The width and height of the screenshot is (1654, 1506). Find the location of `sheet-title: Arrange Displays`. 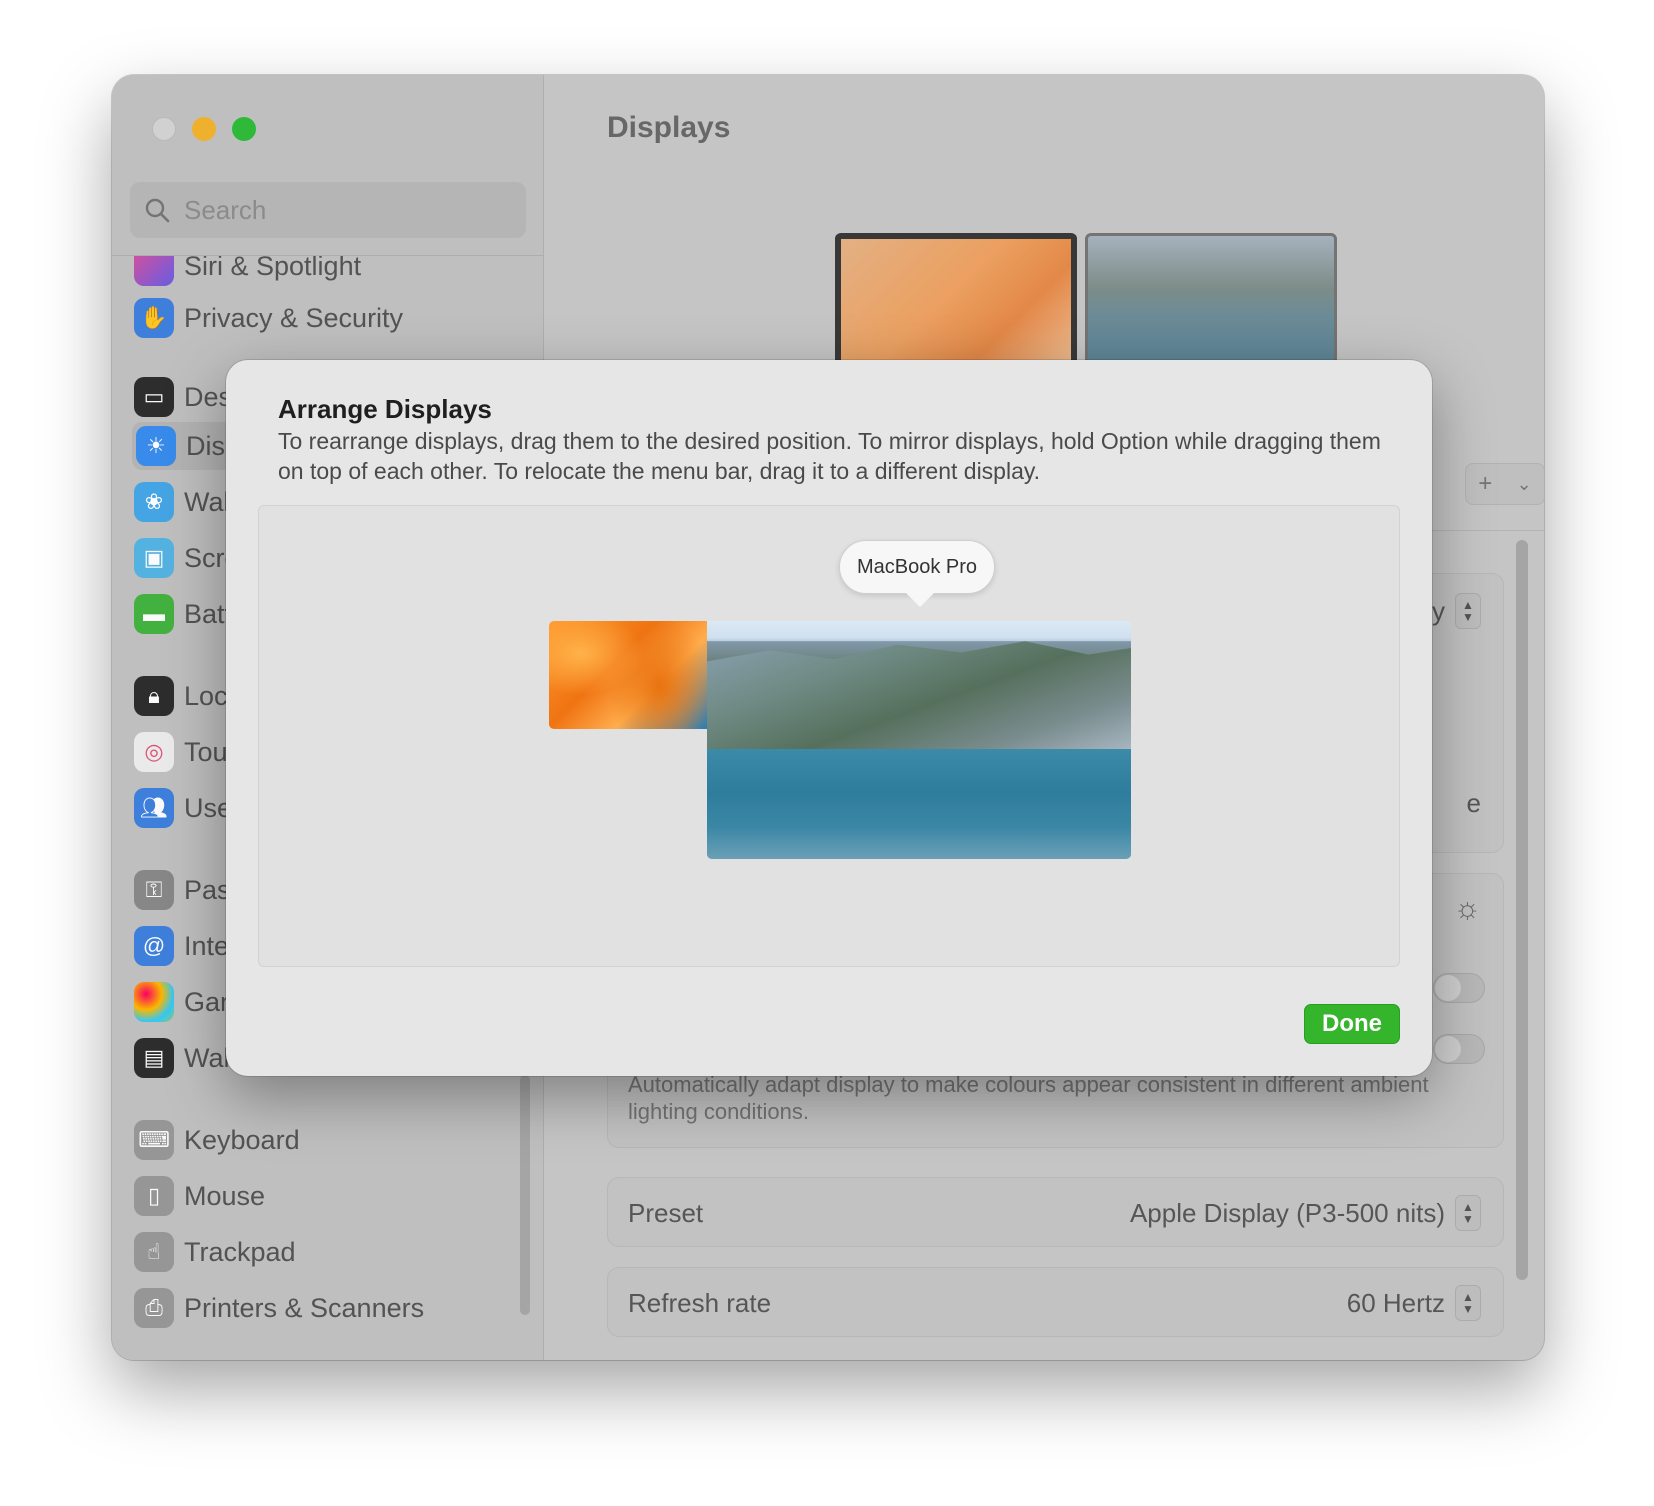

sheet-title: Arrange Displays is located at coordinates (385, 409).